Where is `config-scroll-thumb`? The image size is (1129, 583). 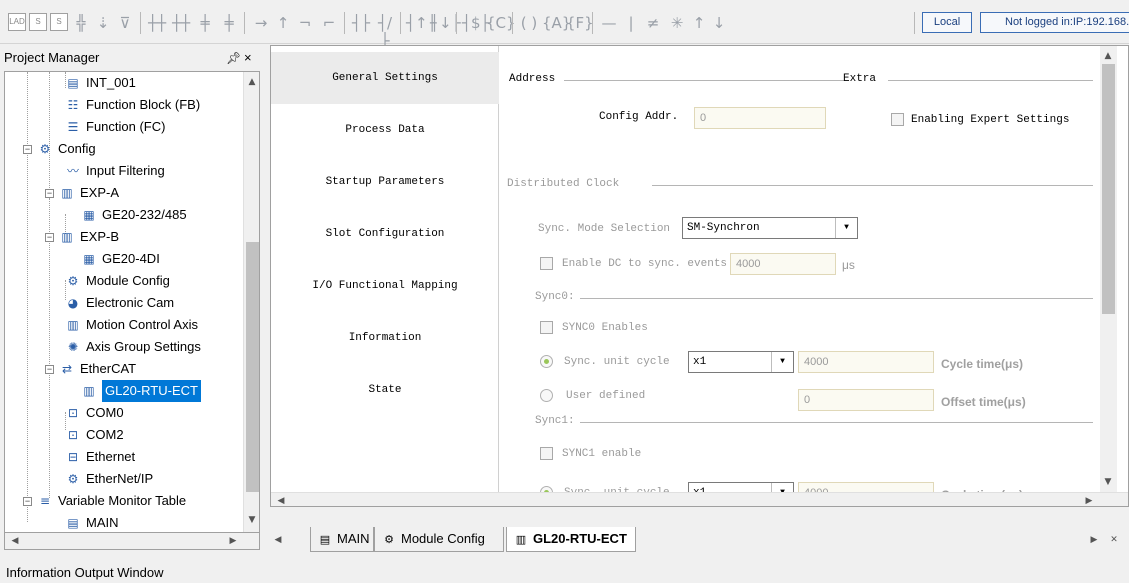 config-scroll-thumb is located at coordinates (1108, 189).